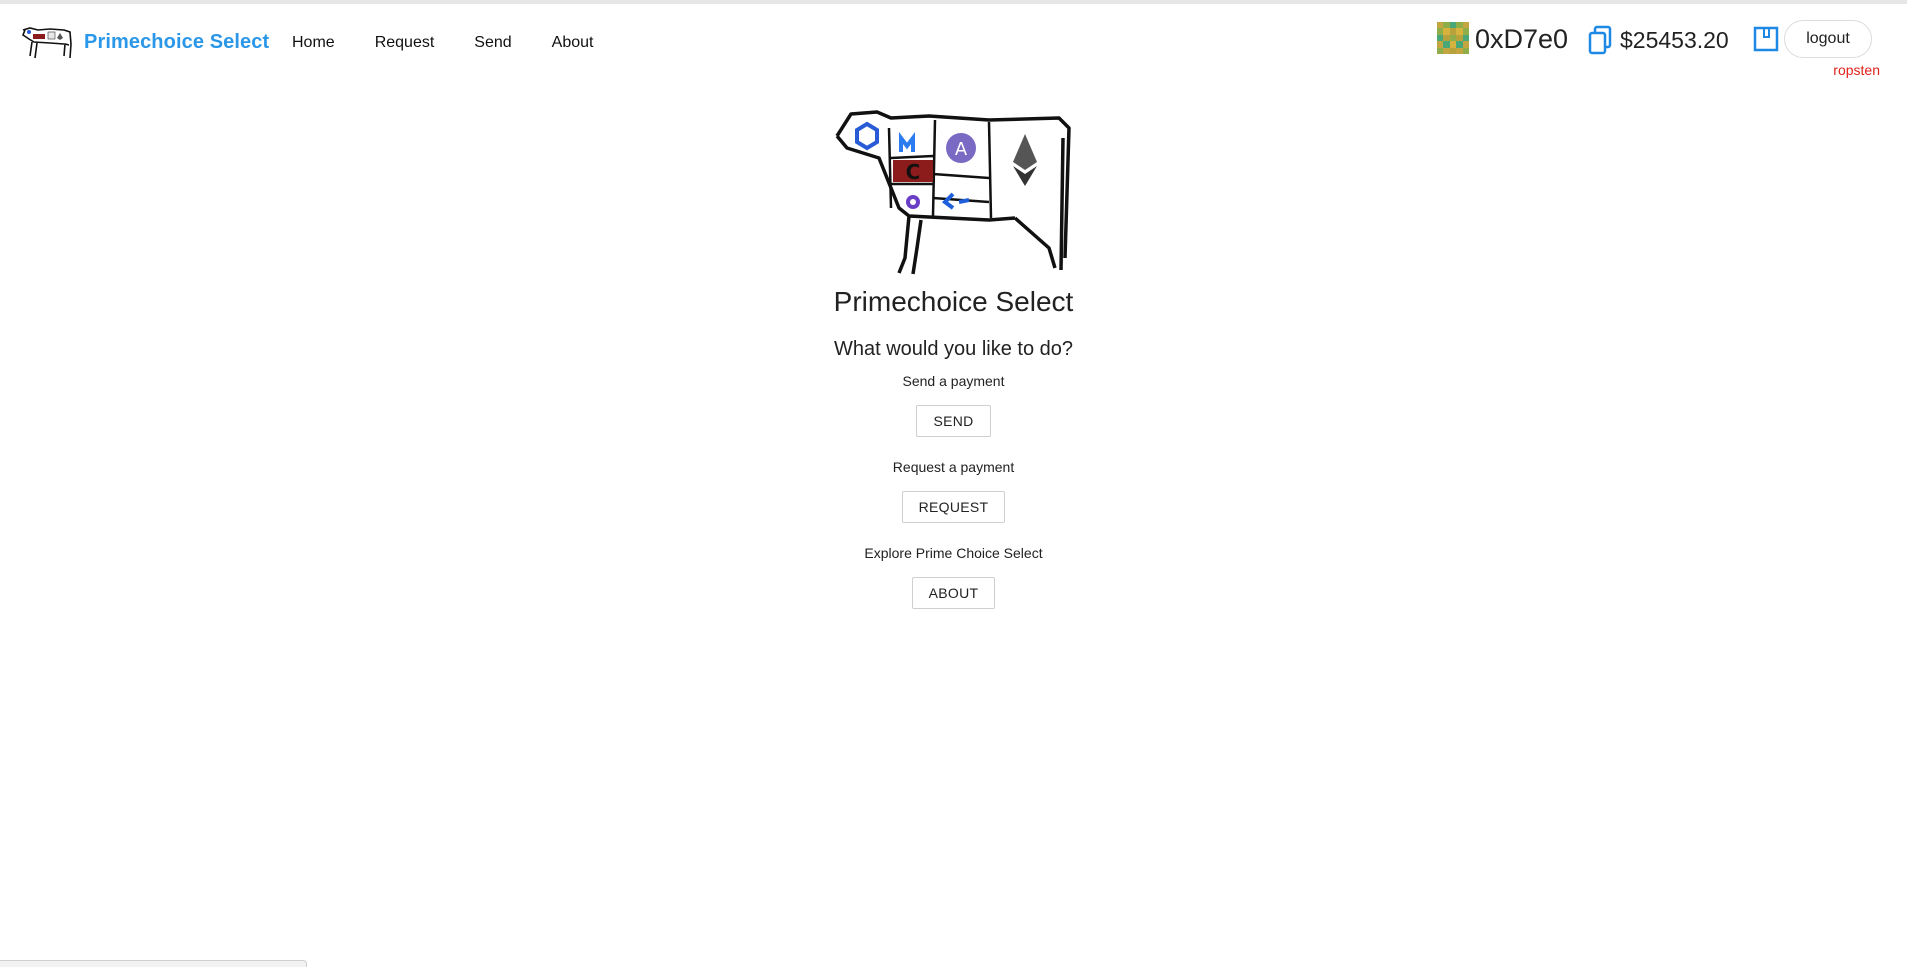 This screenshot has height=967, width=1907. I want to click on identicon, so click(1453, 38).